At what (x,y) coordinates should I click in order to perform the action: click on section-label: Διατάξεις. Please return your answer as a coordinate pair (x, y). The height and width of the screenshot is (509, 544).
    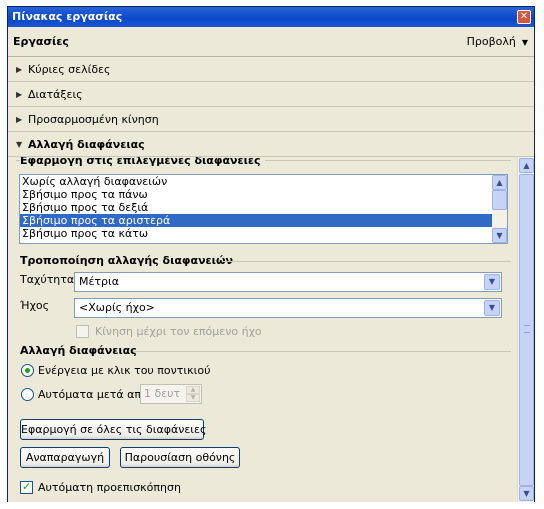
    Looking at the image, I should click on (55, 94).